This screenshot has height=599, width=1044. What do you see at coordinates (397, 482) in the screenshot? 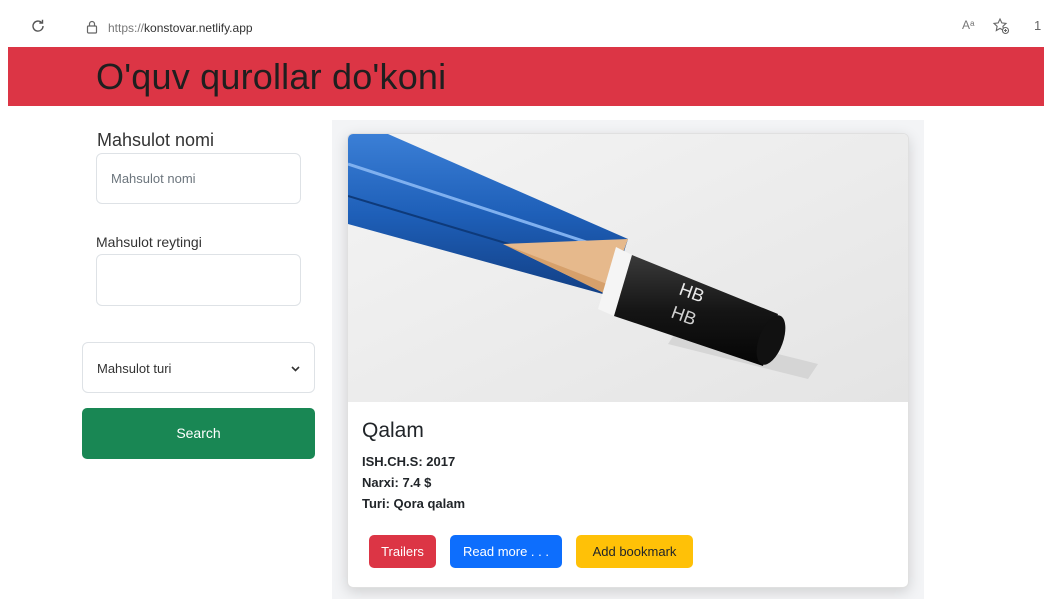
I see `product-price: Narxi: 7.4 $` at bounding box center [397, 482].